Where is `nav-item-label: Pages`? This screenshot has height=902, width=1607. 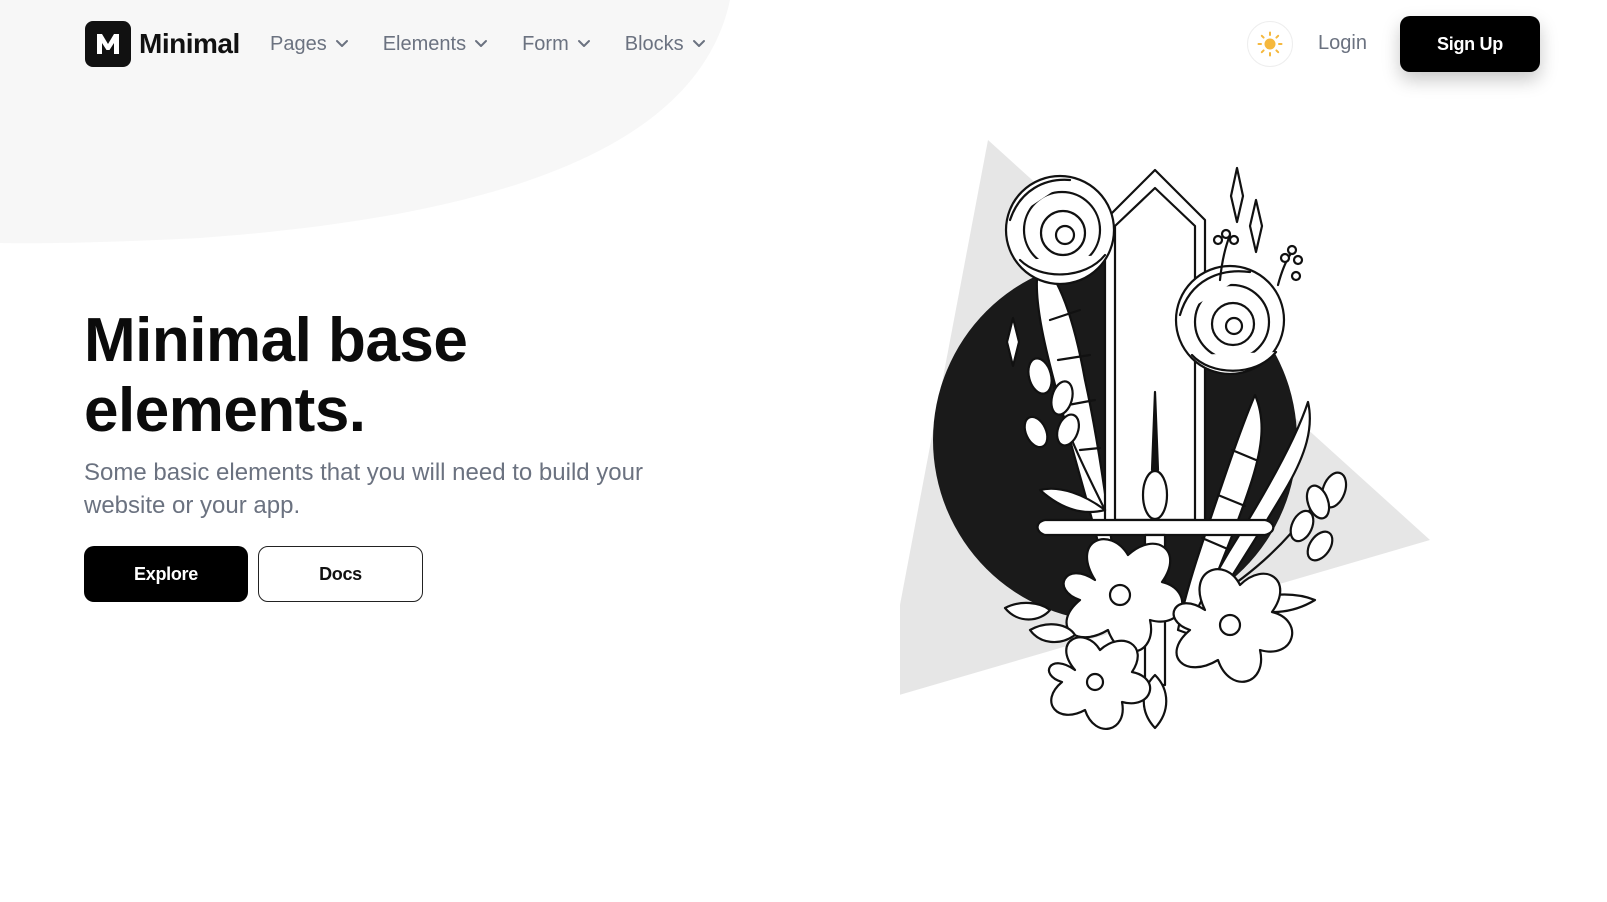
nav-item-label: Pages is located at coordinates (298, 43).